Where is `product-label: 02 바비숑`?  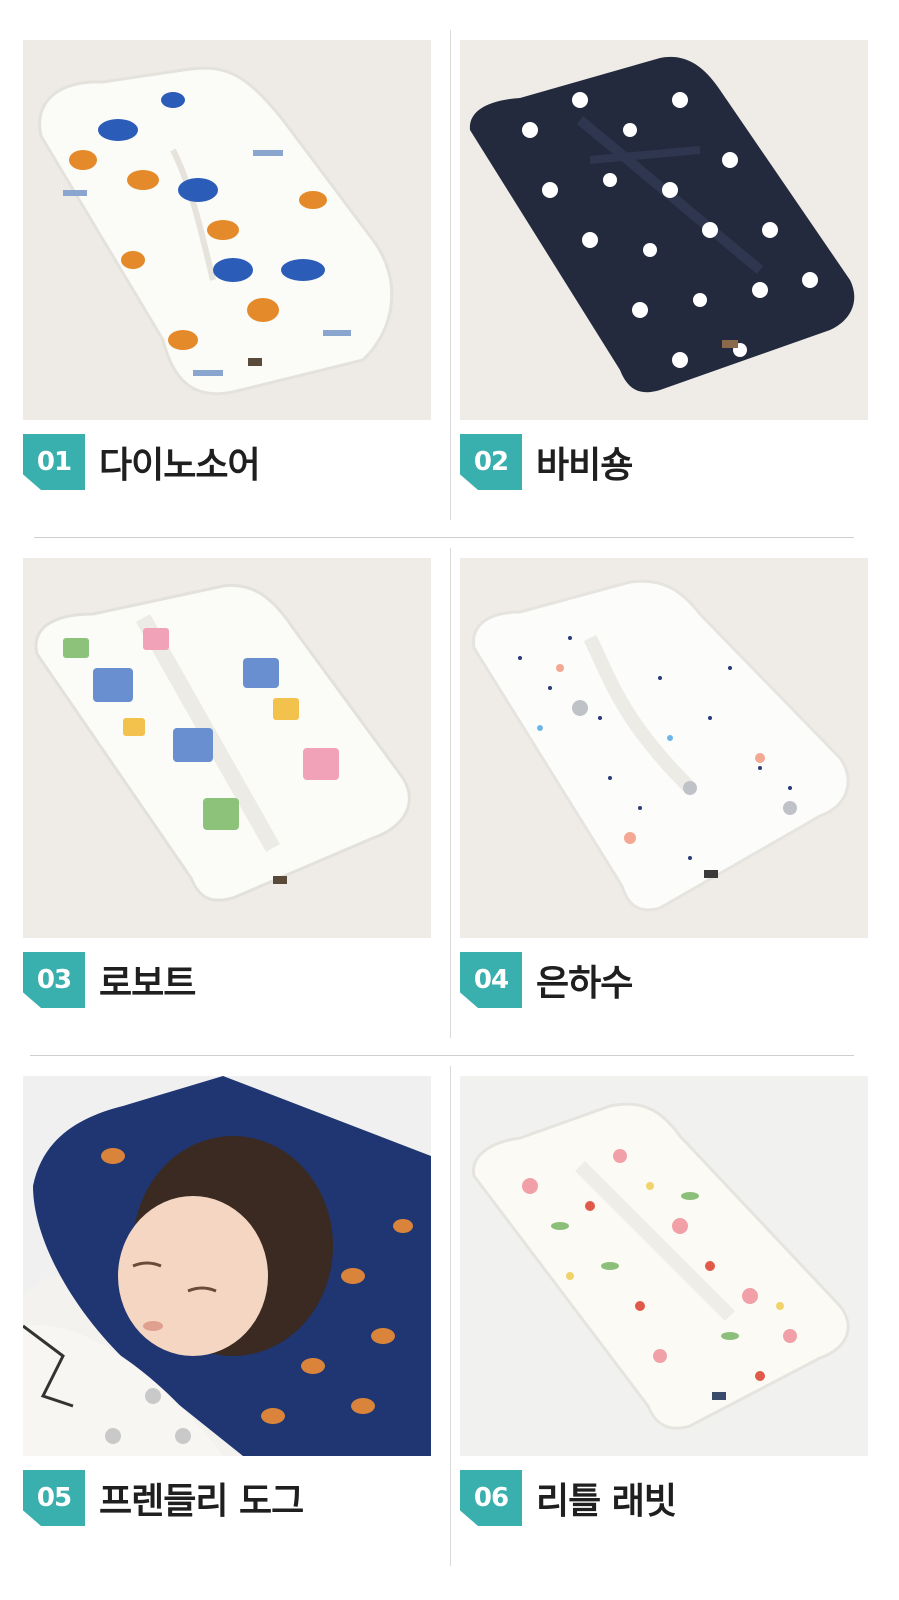 product-label: 02 바비숑 is located at coordinates (546, 462).